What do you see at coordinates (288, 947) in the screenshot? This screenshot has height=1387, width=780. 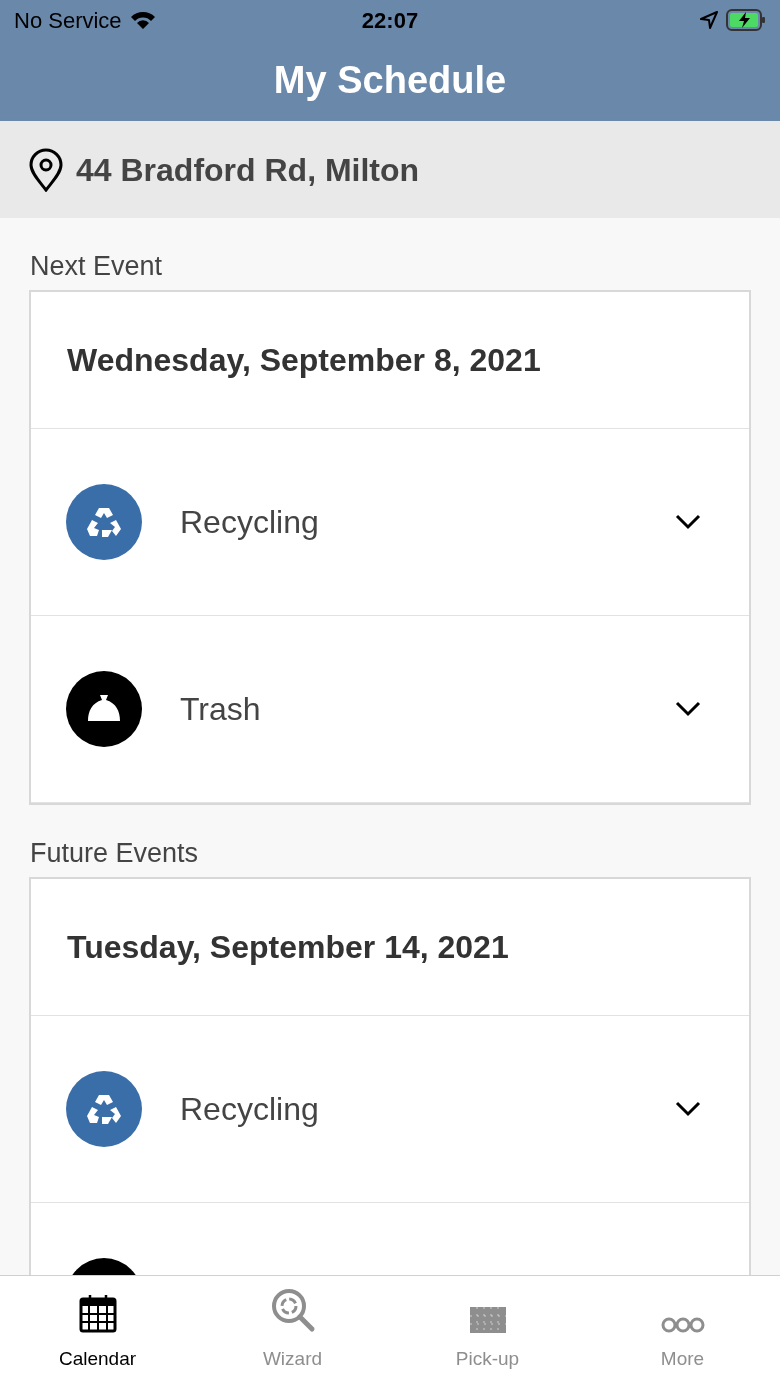 I see `event-date: Tuesday, September 14, 2021` at bounding box center [288, 947].